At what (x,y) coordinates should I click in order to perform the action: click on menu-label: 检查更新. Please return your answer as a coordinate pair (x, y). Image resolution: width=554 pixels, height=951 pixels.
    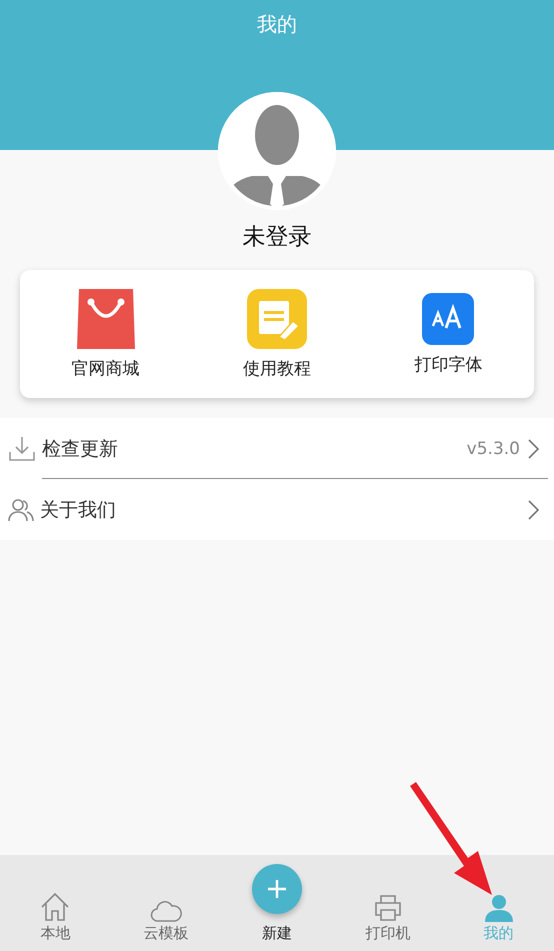
    Looking at the image, I should click on (80, 449).